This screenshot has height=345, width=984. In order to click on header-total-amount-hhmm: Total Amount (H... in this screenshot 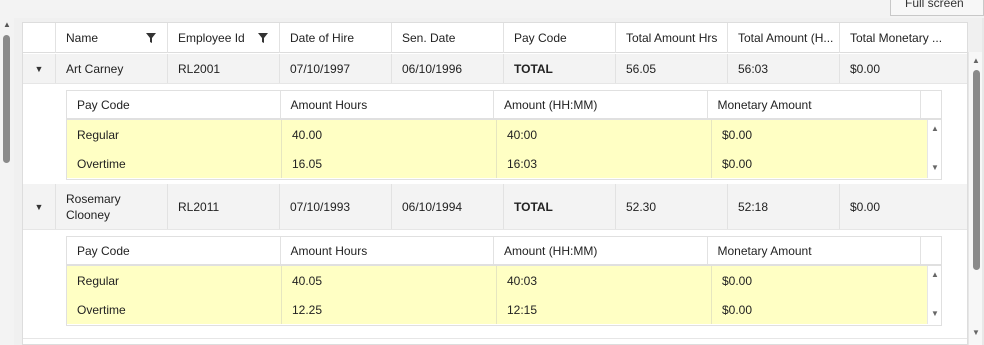, I will do `click(784, 38)`.